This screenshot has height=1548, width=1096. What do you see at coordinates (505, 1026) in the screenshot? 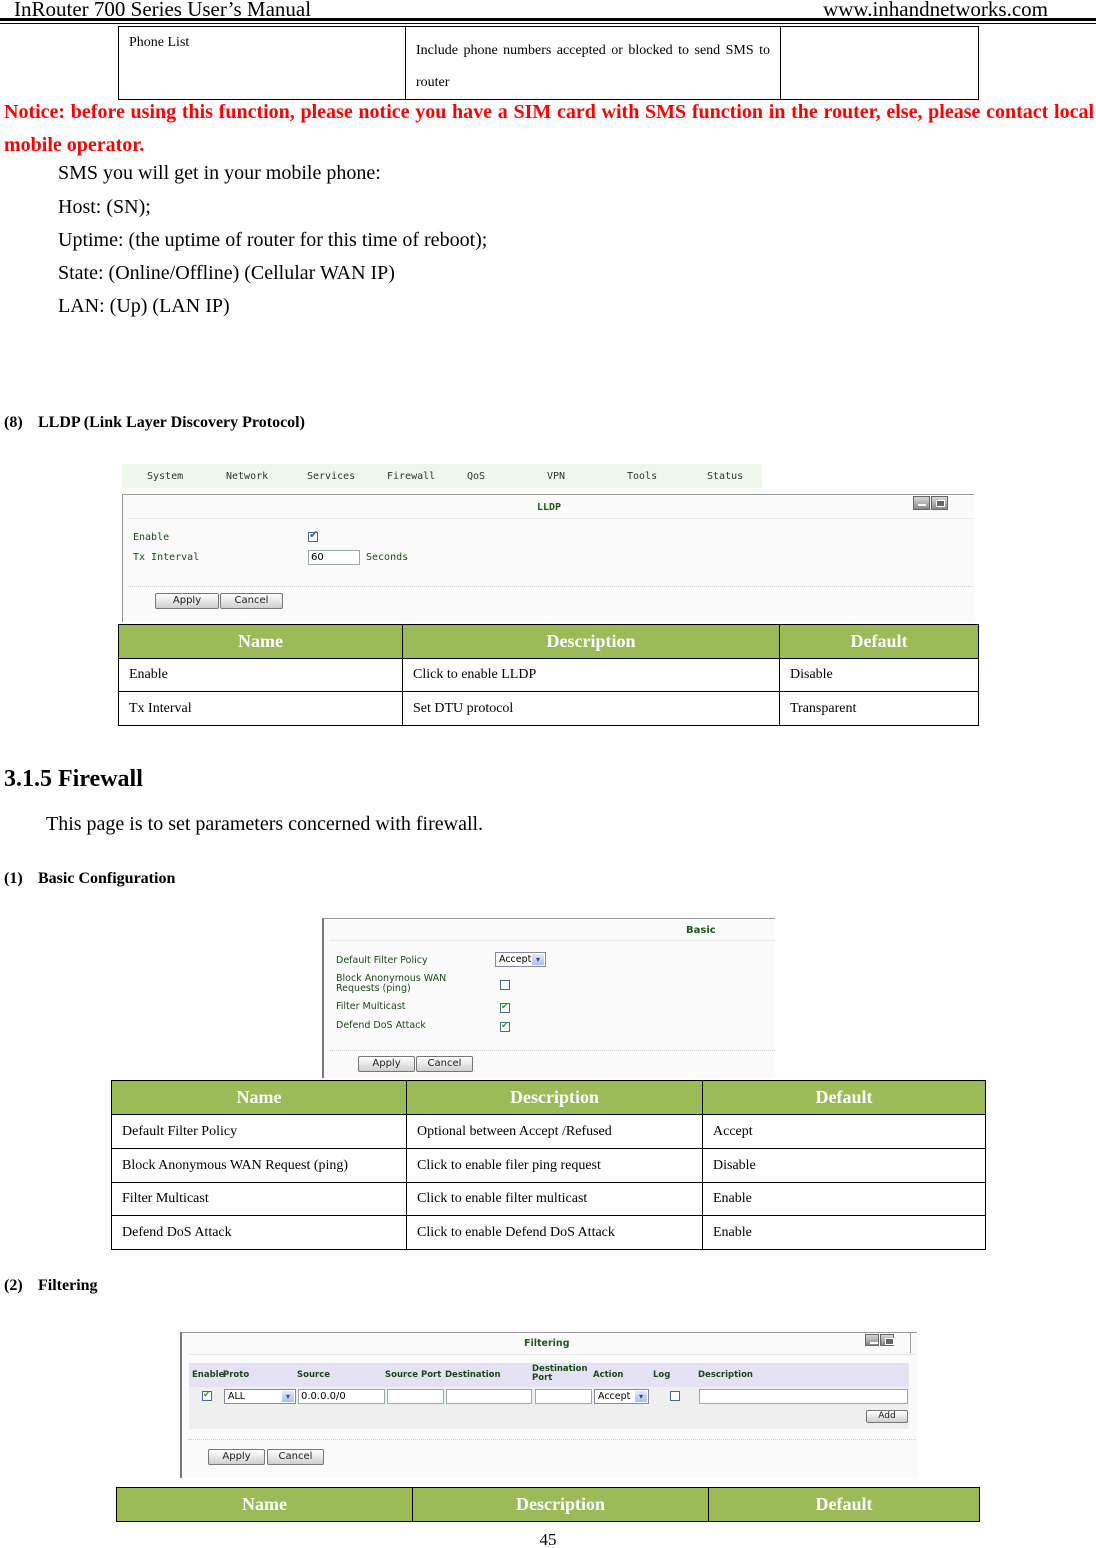
I see `dos-checkbox` at bounding box center [505, 1026].